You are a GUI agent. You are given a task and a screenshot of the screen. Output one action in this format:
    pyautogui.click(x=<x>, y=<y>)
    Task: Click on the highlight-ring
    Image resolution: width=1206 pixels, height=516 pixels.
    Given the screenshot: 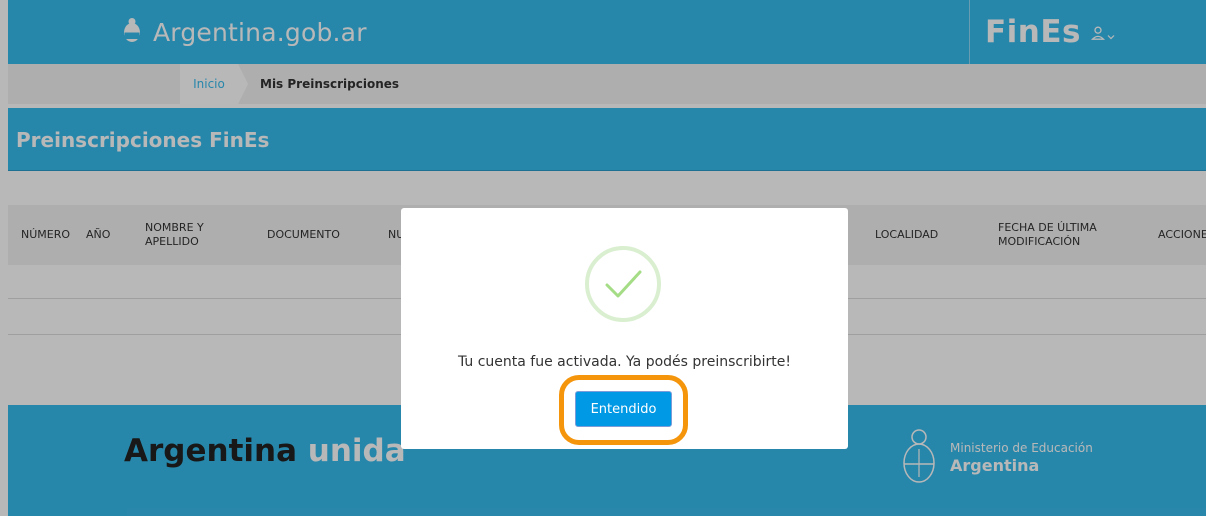 What is the action you would take?
    pyautogui.click(x=623, y=410)
    